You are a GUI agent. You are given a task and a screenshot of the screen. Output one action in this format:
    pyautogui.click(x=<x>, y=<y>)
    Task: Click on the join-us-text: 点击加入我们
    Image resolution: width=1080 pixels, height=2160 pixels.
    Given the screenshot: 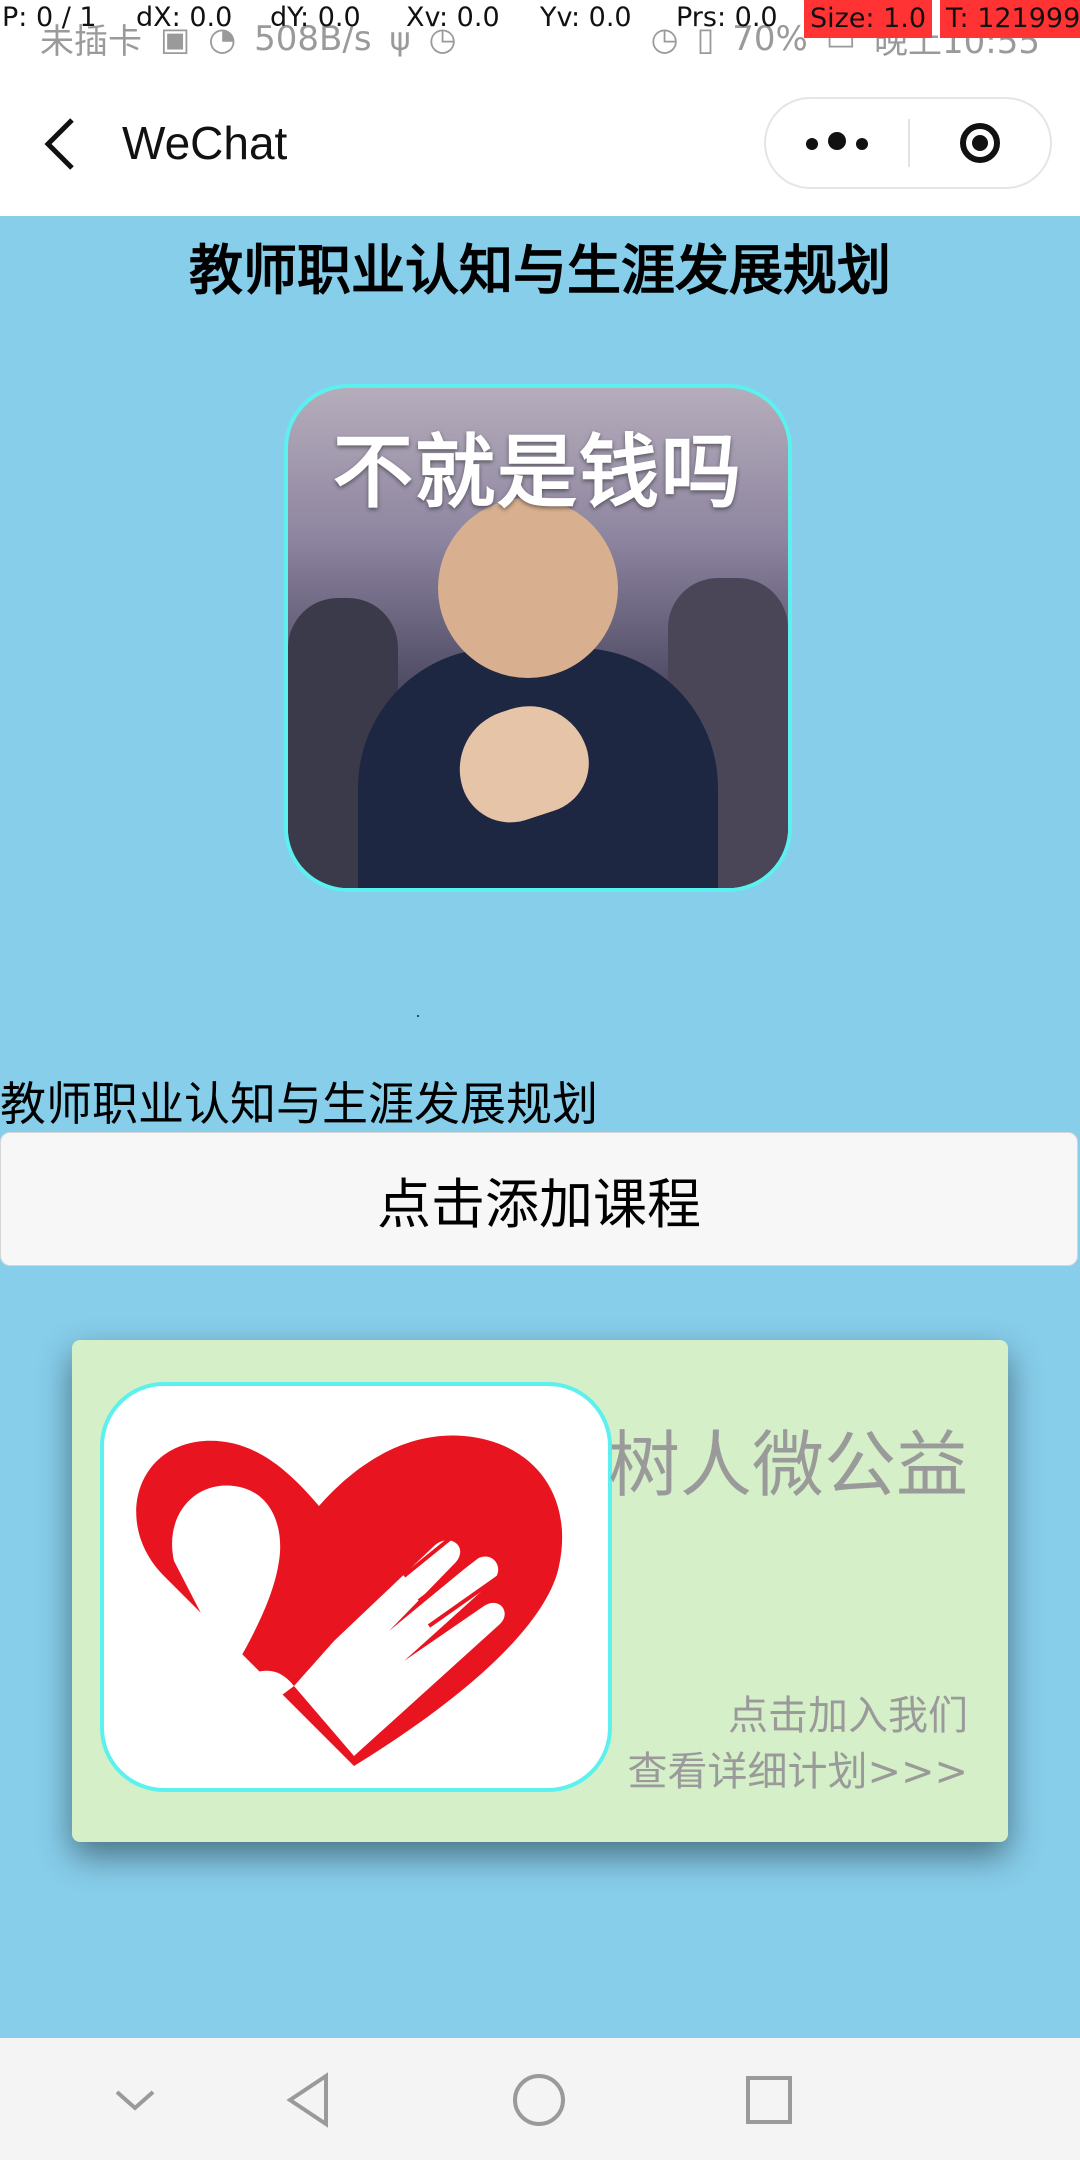 What is the action you would take?
    pyautogui.click(x=848, y=1716)
    